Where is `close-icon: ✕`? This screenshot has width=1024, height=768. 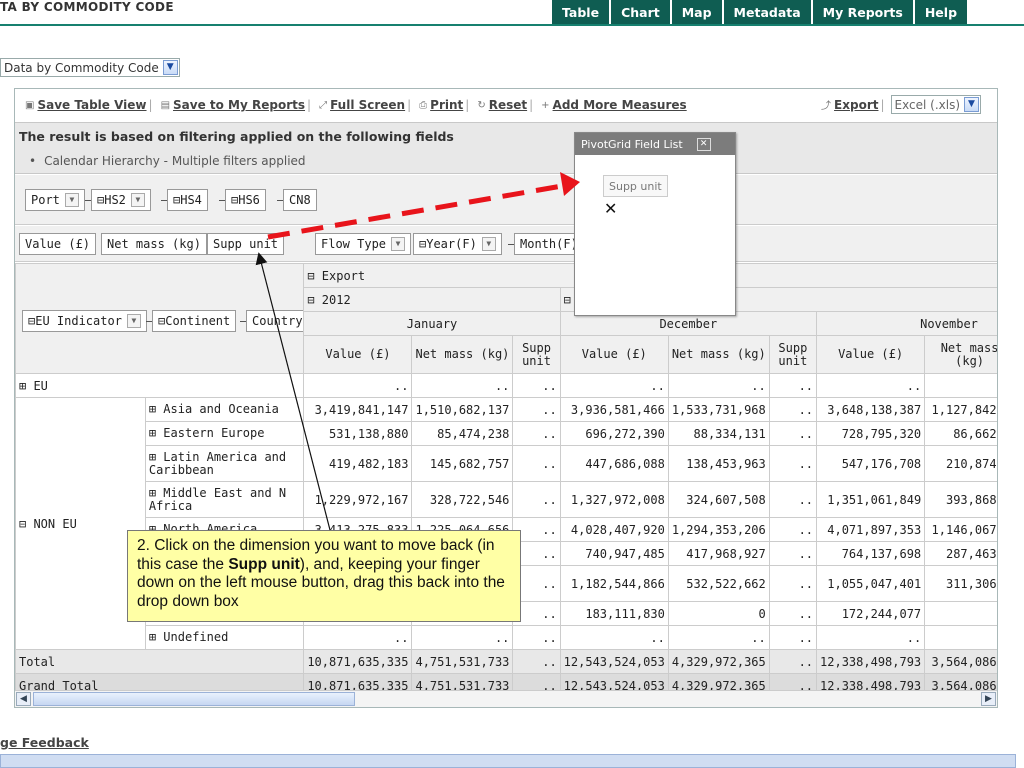 close-icon: ✕ is located at coordinates (703, 144).